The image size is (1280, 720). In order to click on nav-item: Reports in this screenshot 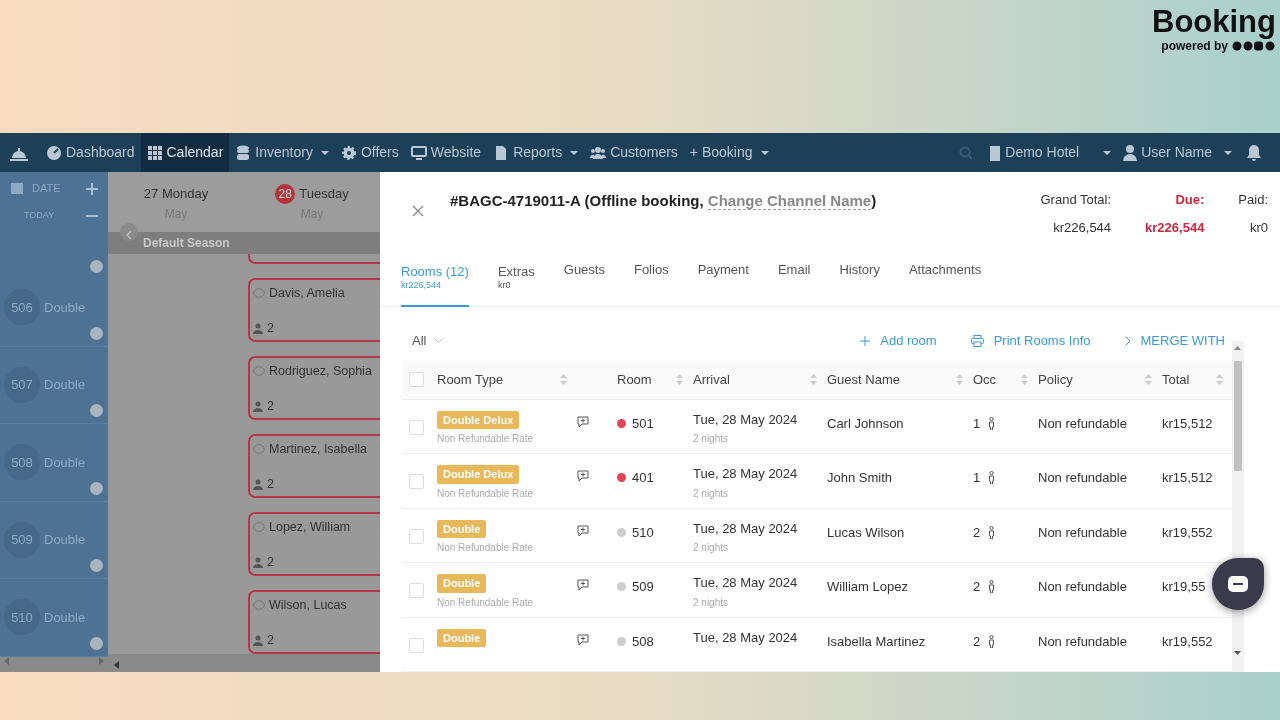, I will do `click(536, 152)`.